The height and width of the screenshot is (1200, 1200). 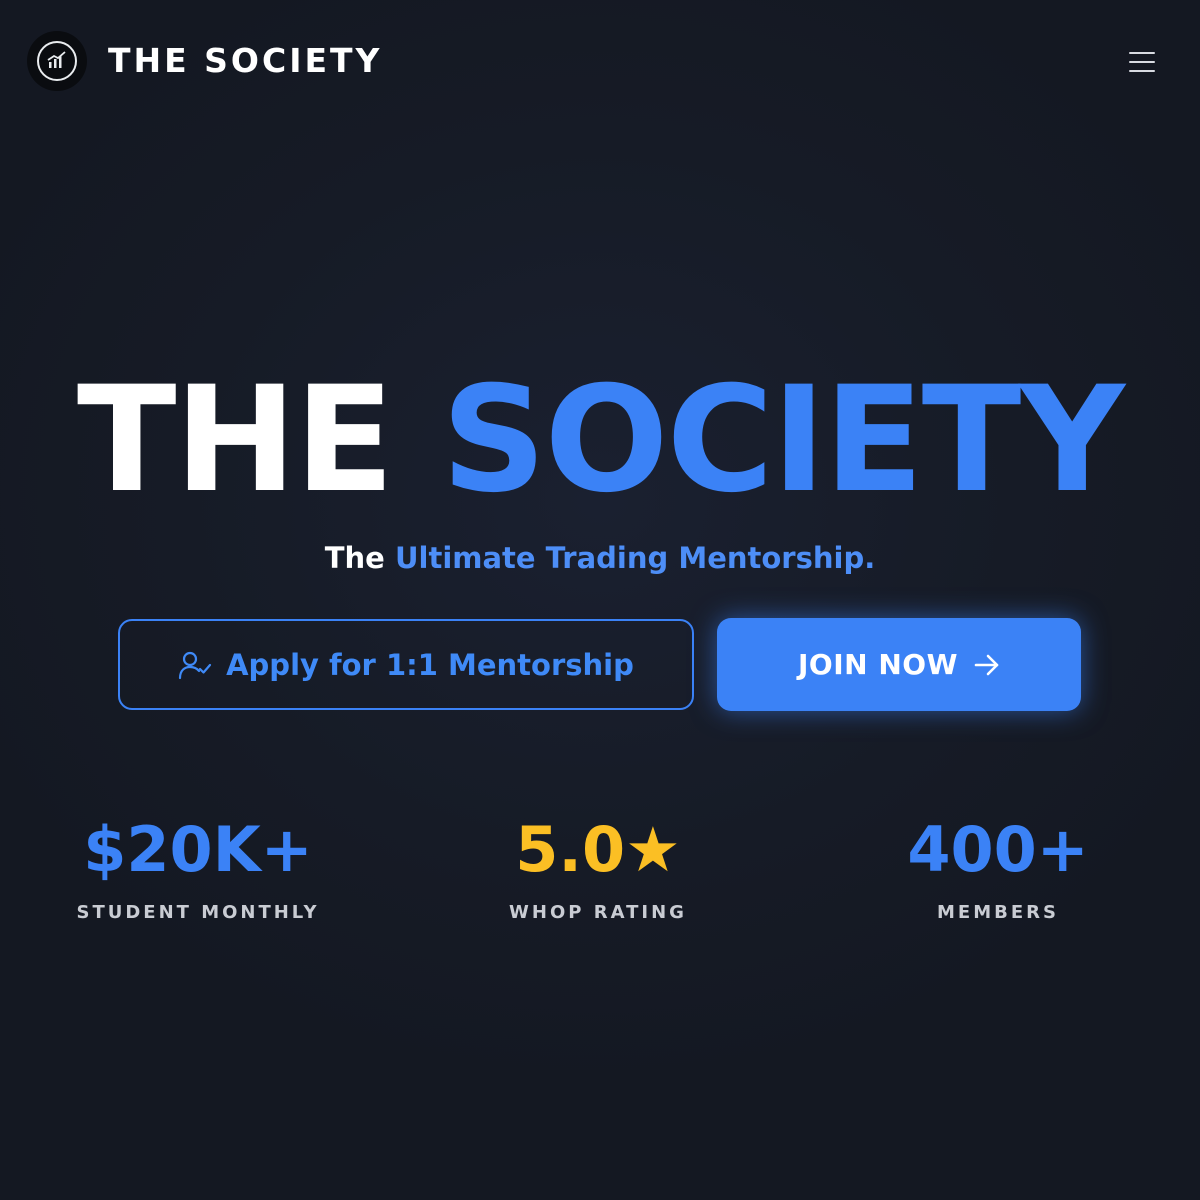 What do you see at coordinates (235, 440) in the screenshot?
I see `hero-title-part1: THE` at bounding box center [235, 440].